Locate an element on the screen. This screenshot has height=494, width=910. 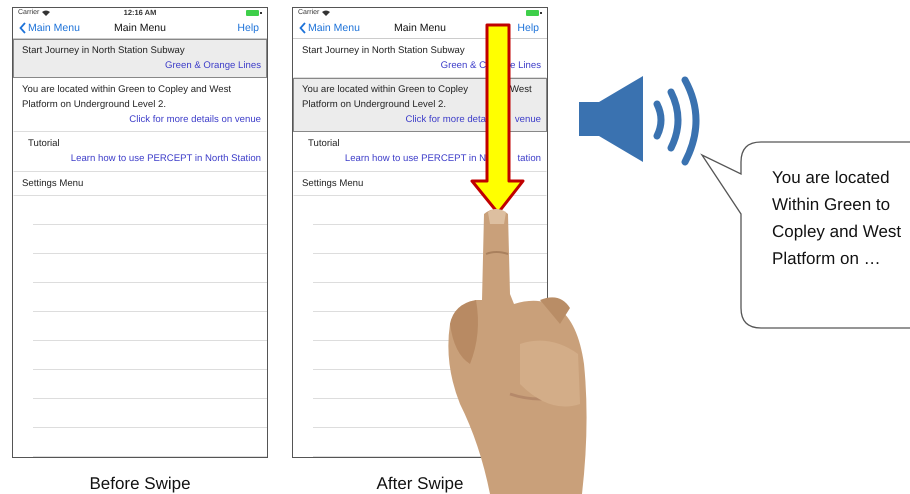
link: venue is located at coordinates (527, 120).